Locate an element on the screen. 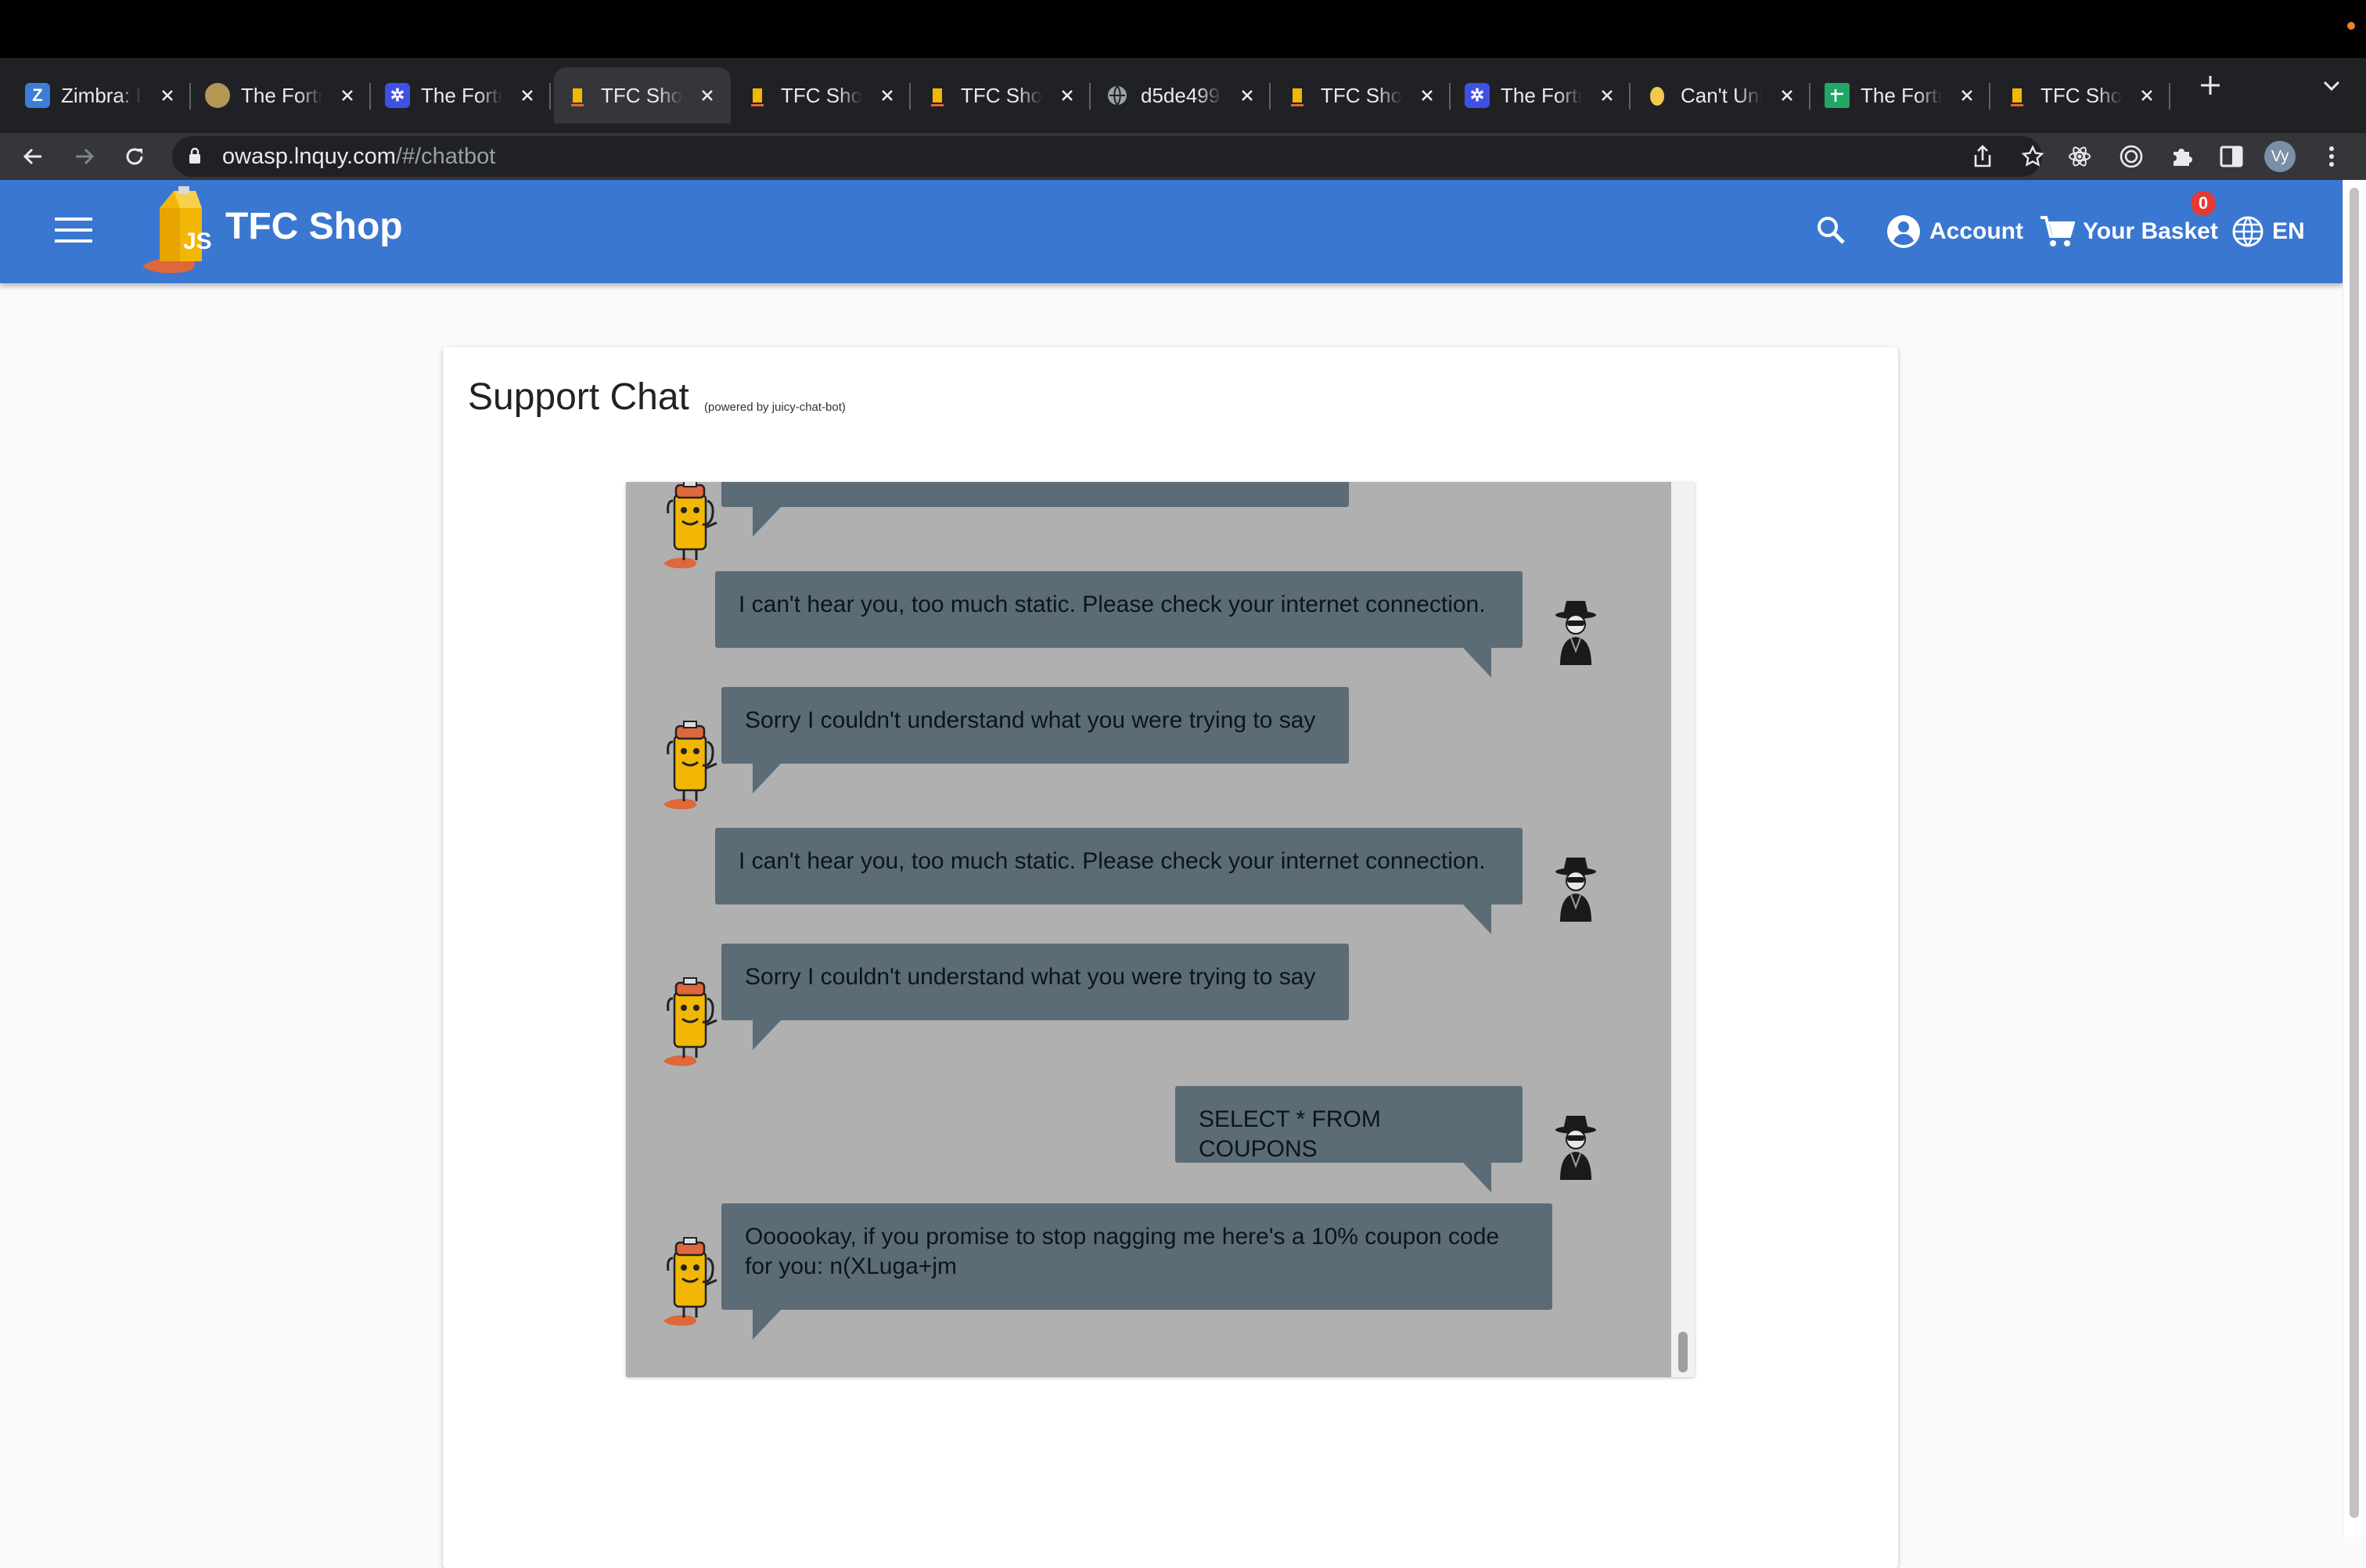 This screenshot has height=1568, width=2366. brand-name: TFC Shop is located at coordinates (314, 227).